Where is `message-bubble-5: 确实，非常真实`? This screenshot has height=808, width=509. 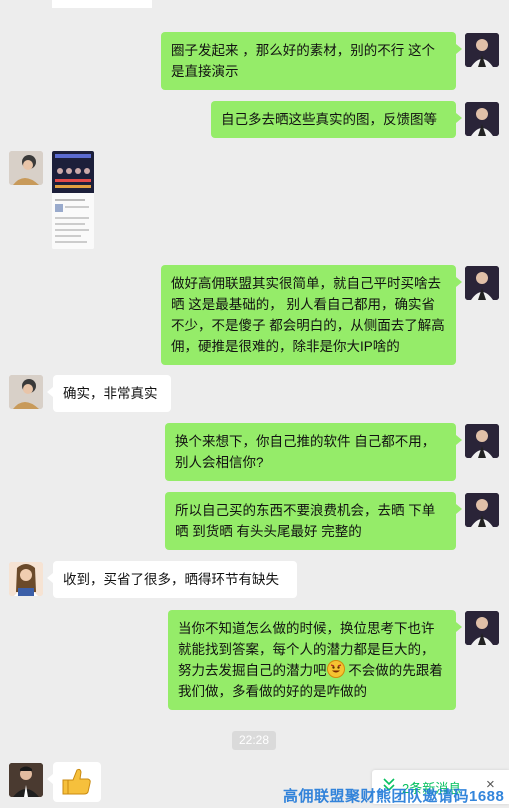
message-bubble-5: 确实，非常真实 is located at coordinates (109, 393).